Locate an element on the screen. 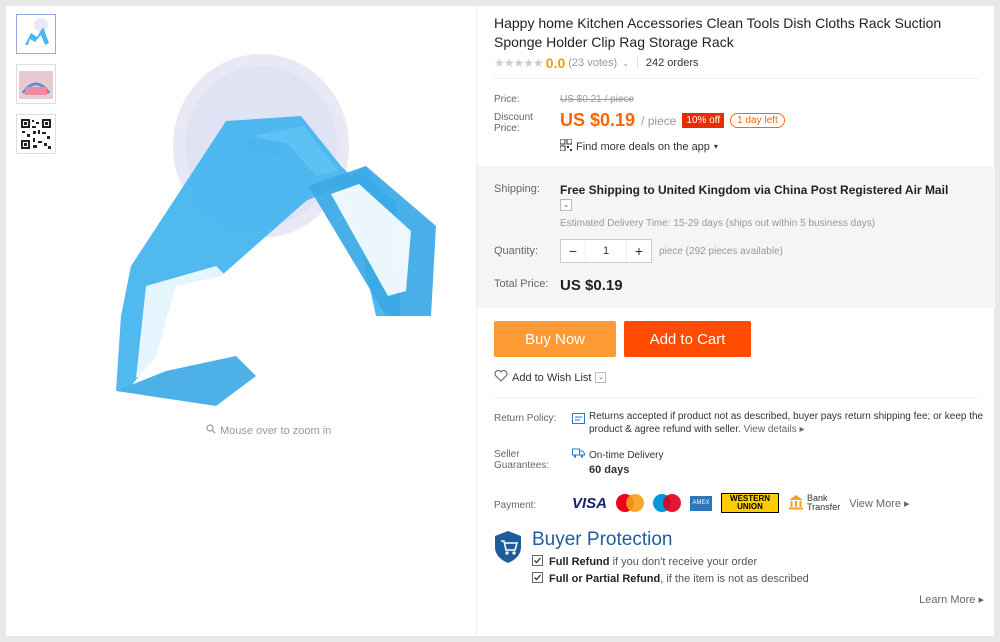 The width and height of the screenshot is (1000, 642). availability-text: piece (292 pieces available) is located at coordinates (721, 251).